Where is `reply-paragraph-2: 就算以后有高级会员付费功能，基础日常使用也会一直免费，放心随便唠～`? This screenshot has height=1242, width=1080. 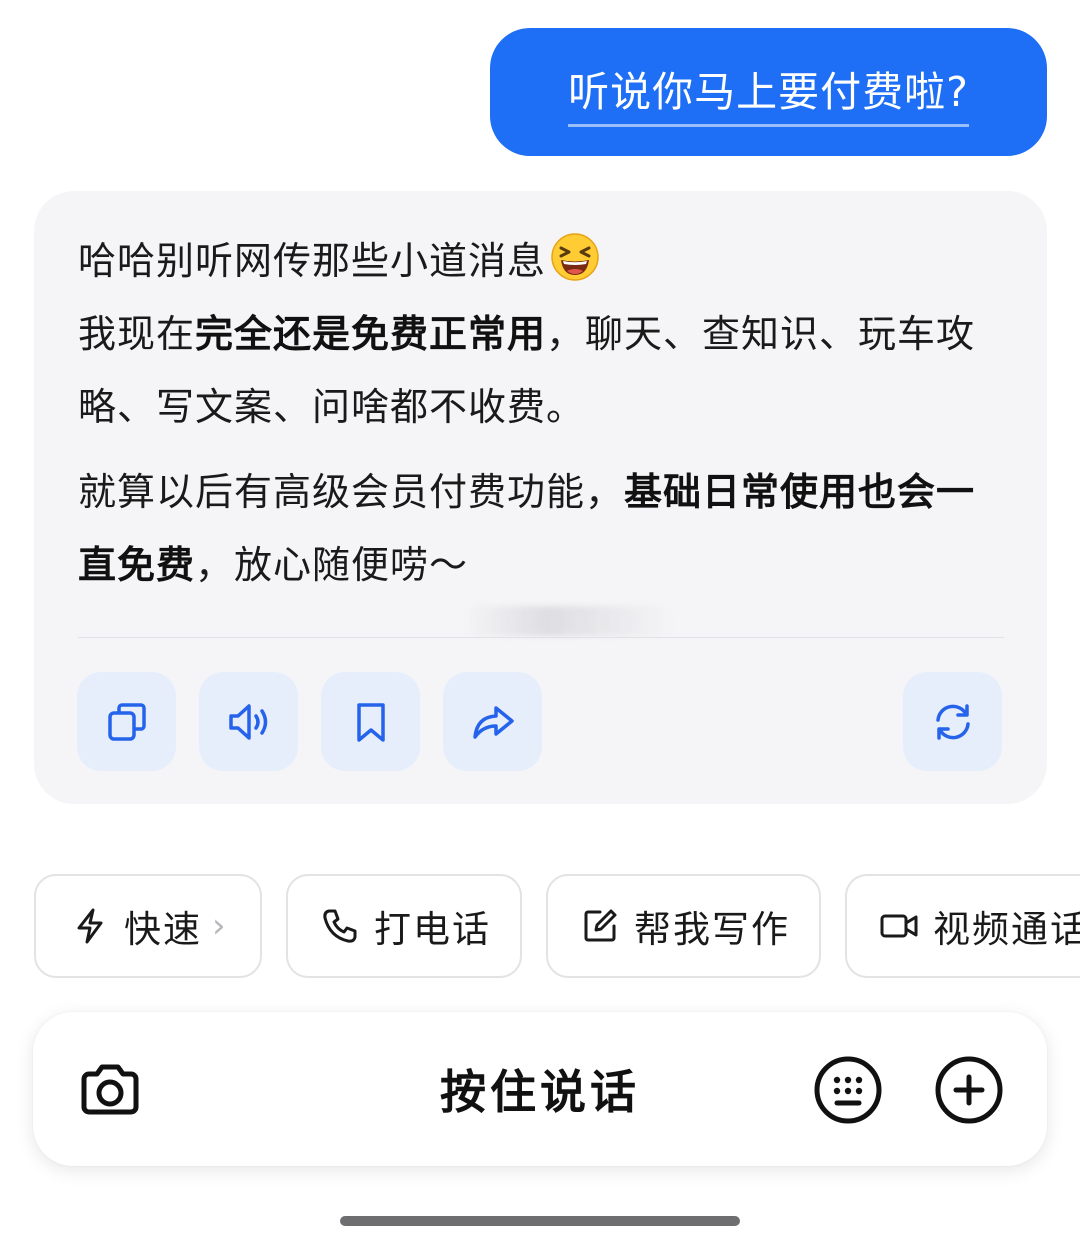 reply-paragraph-2: 就算以后有高级会员付费功能，基础日常使用也会一直免费，放心随便唠～ is located at coordinates (538, 529).